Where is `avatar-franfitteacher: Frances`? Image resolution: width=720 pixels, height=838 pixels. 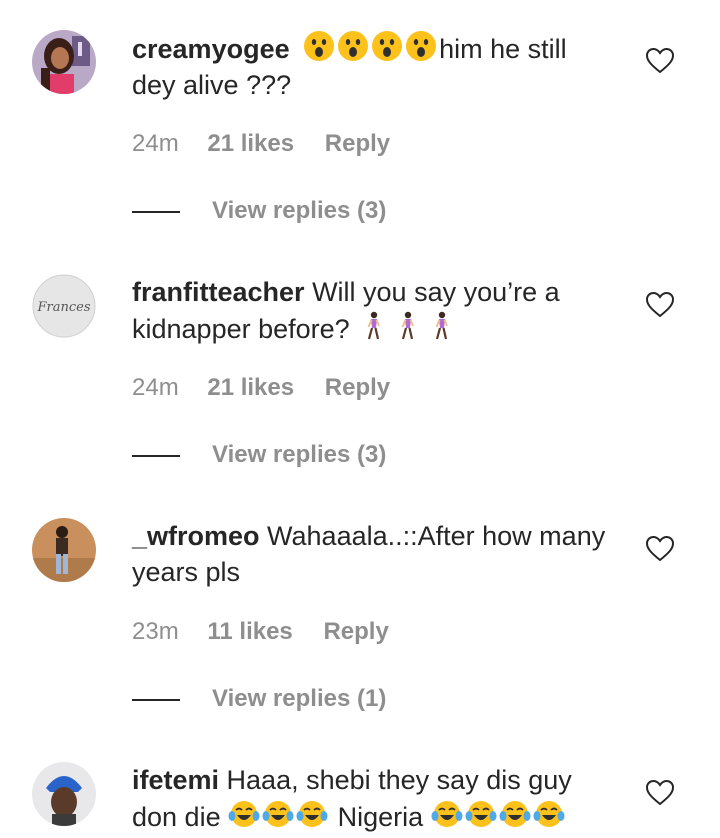
avatar-franfitteacher: Frances is located at coordinates (64, 306).